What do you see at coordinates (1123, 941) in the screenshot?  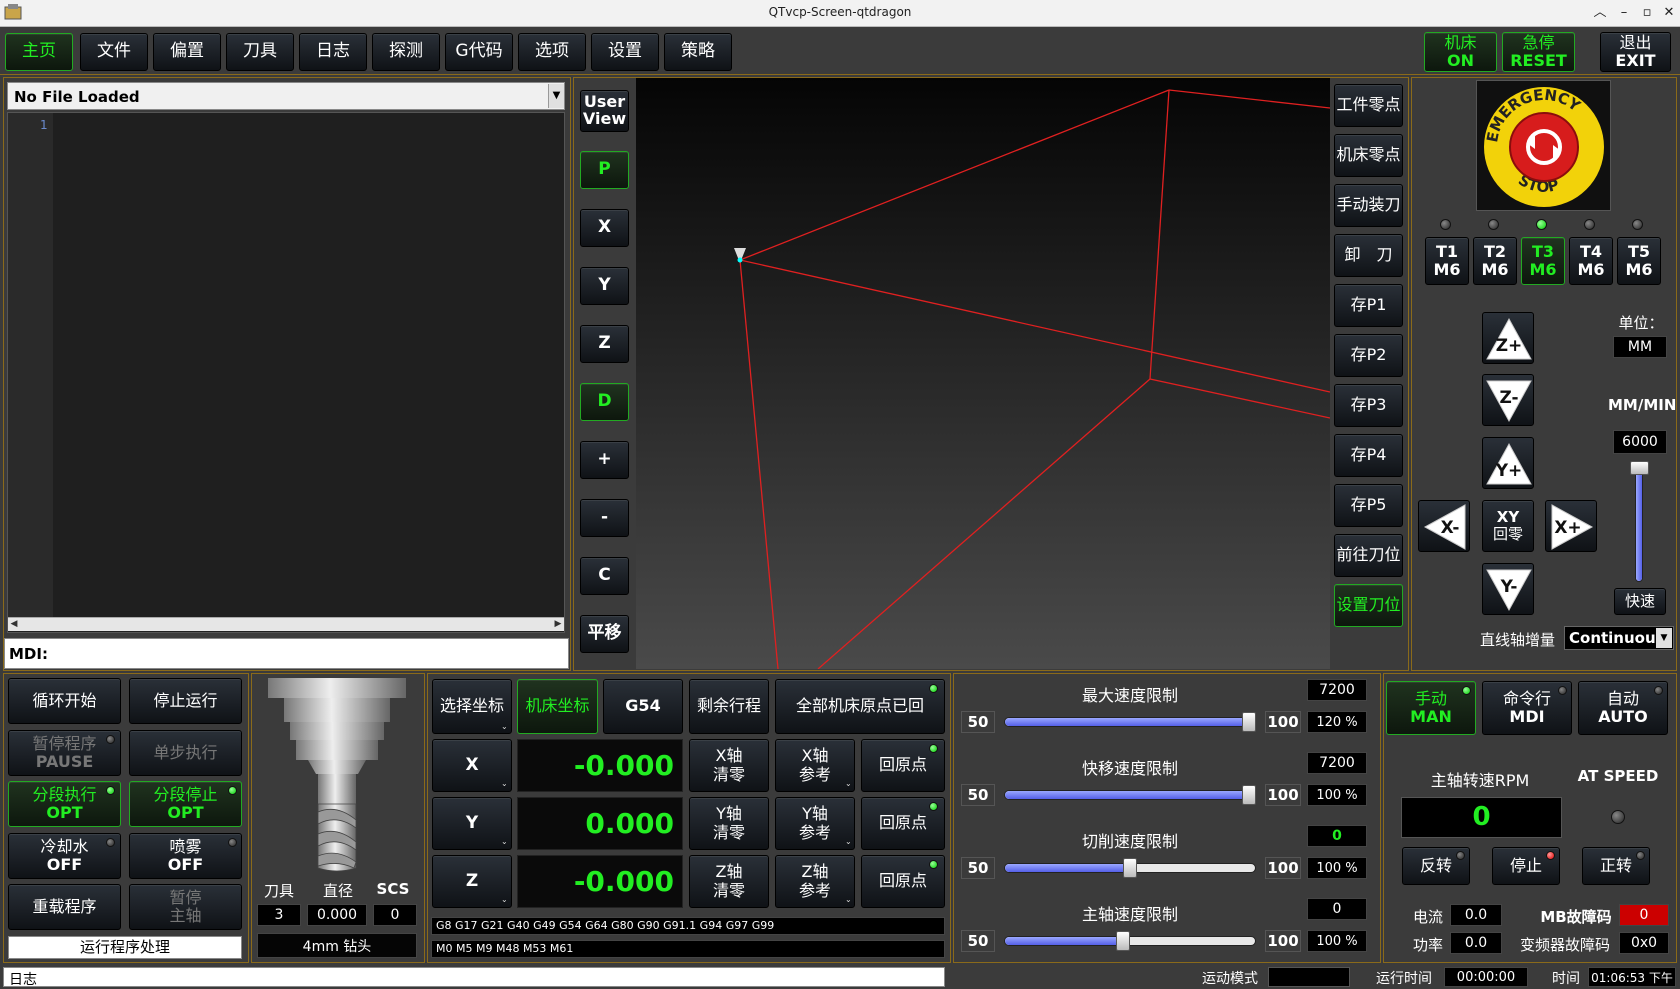 I see `spindle-override-thumb` at bounding box center [1123, 941].